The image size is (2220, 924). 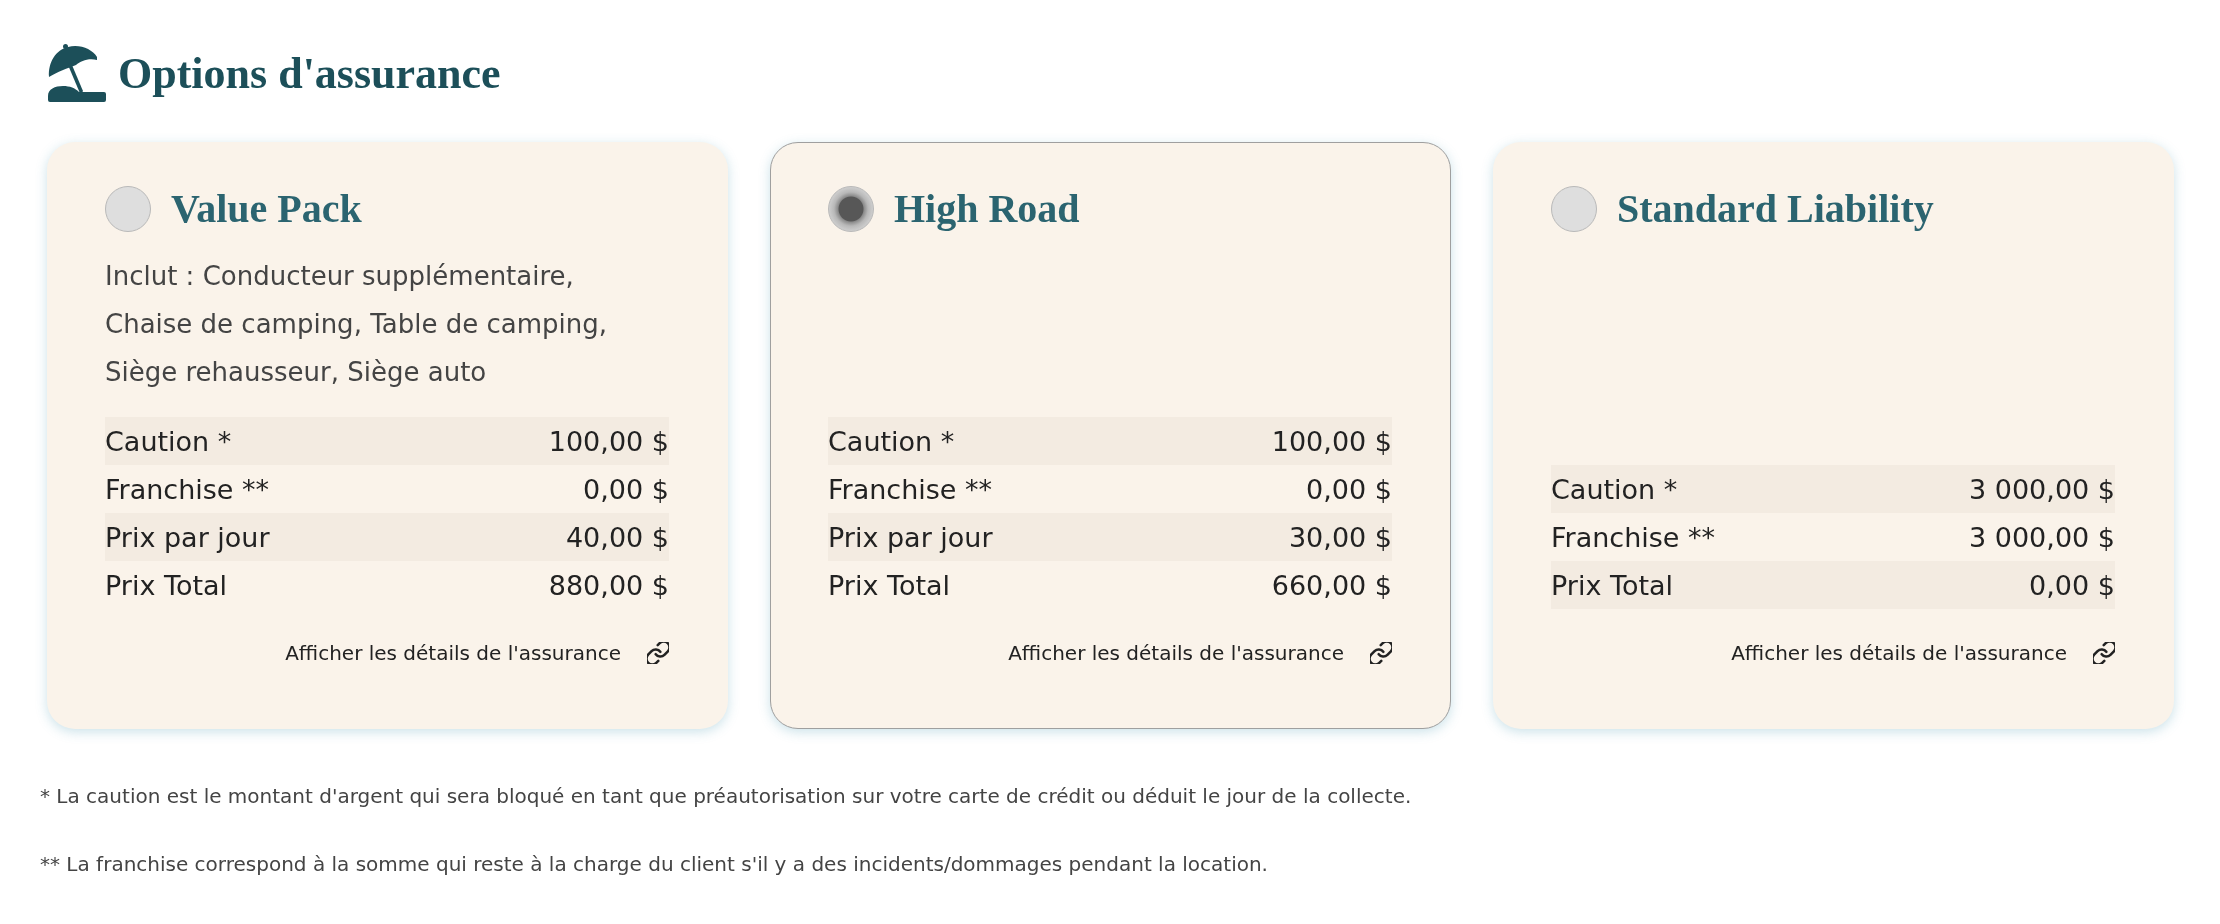 What do you see at coordinates (654, 864) in the screenshot?
I see `footnote: ** La franchise correspond à la somme qui reste à la charge du client s'il y a des incidents/dommages pendant la location.` at bounding box center [654, 864].